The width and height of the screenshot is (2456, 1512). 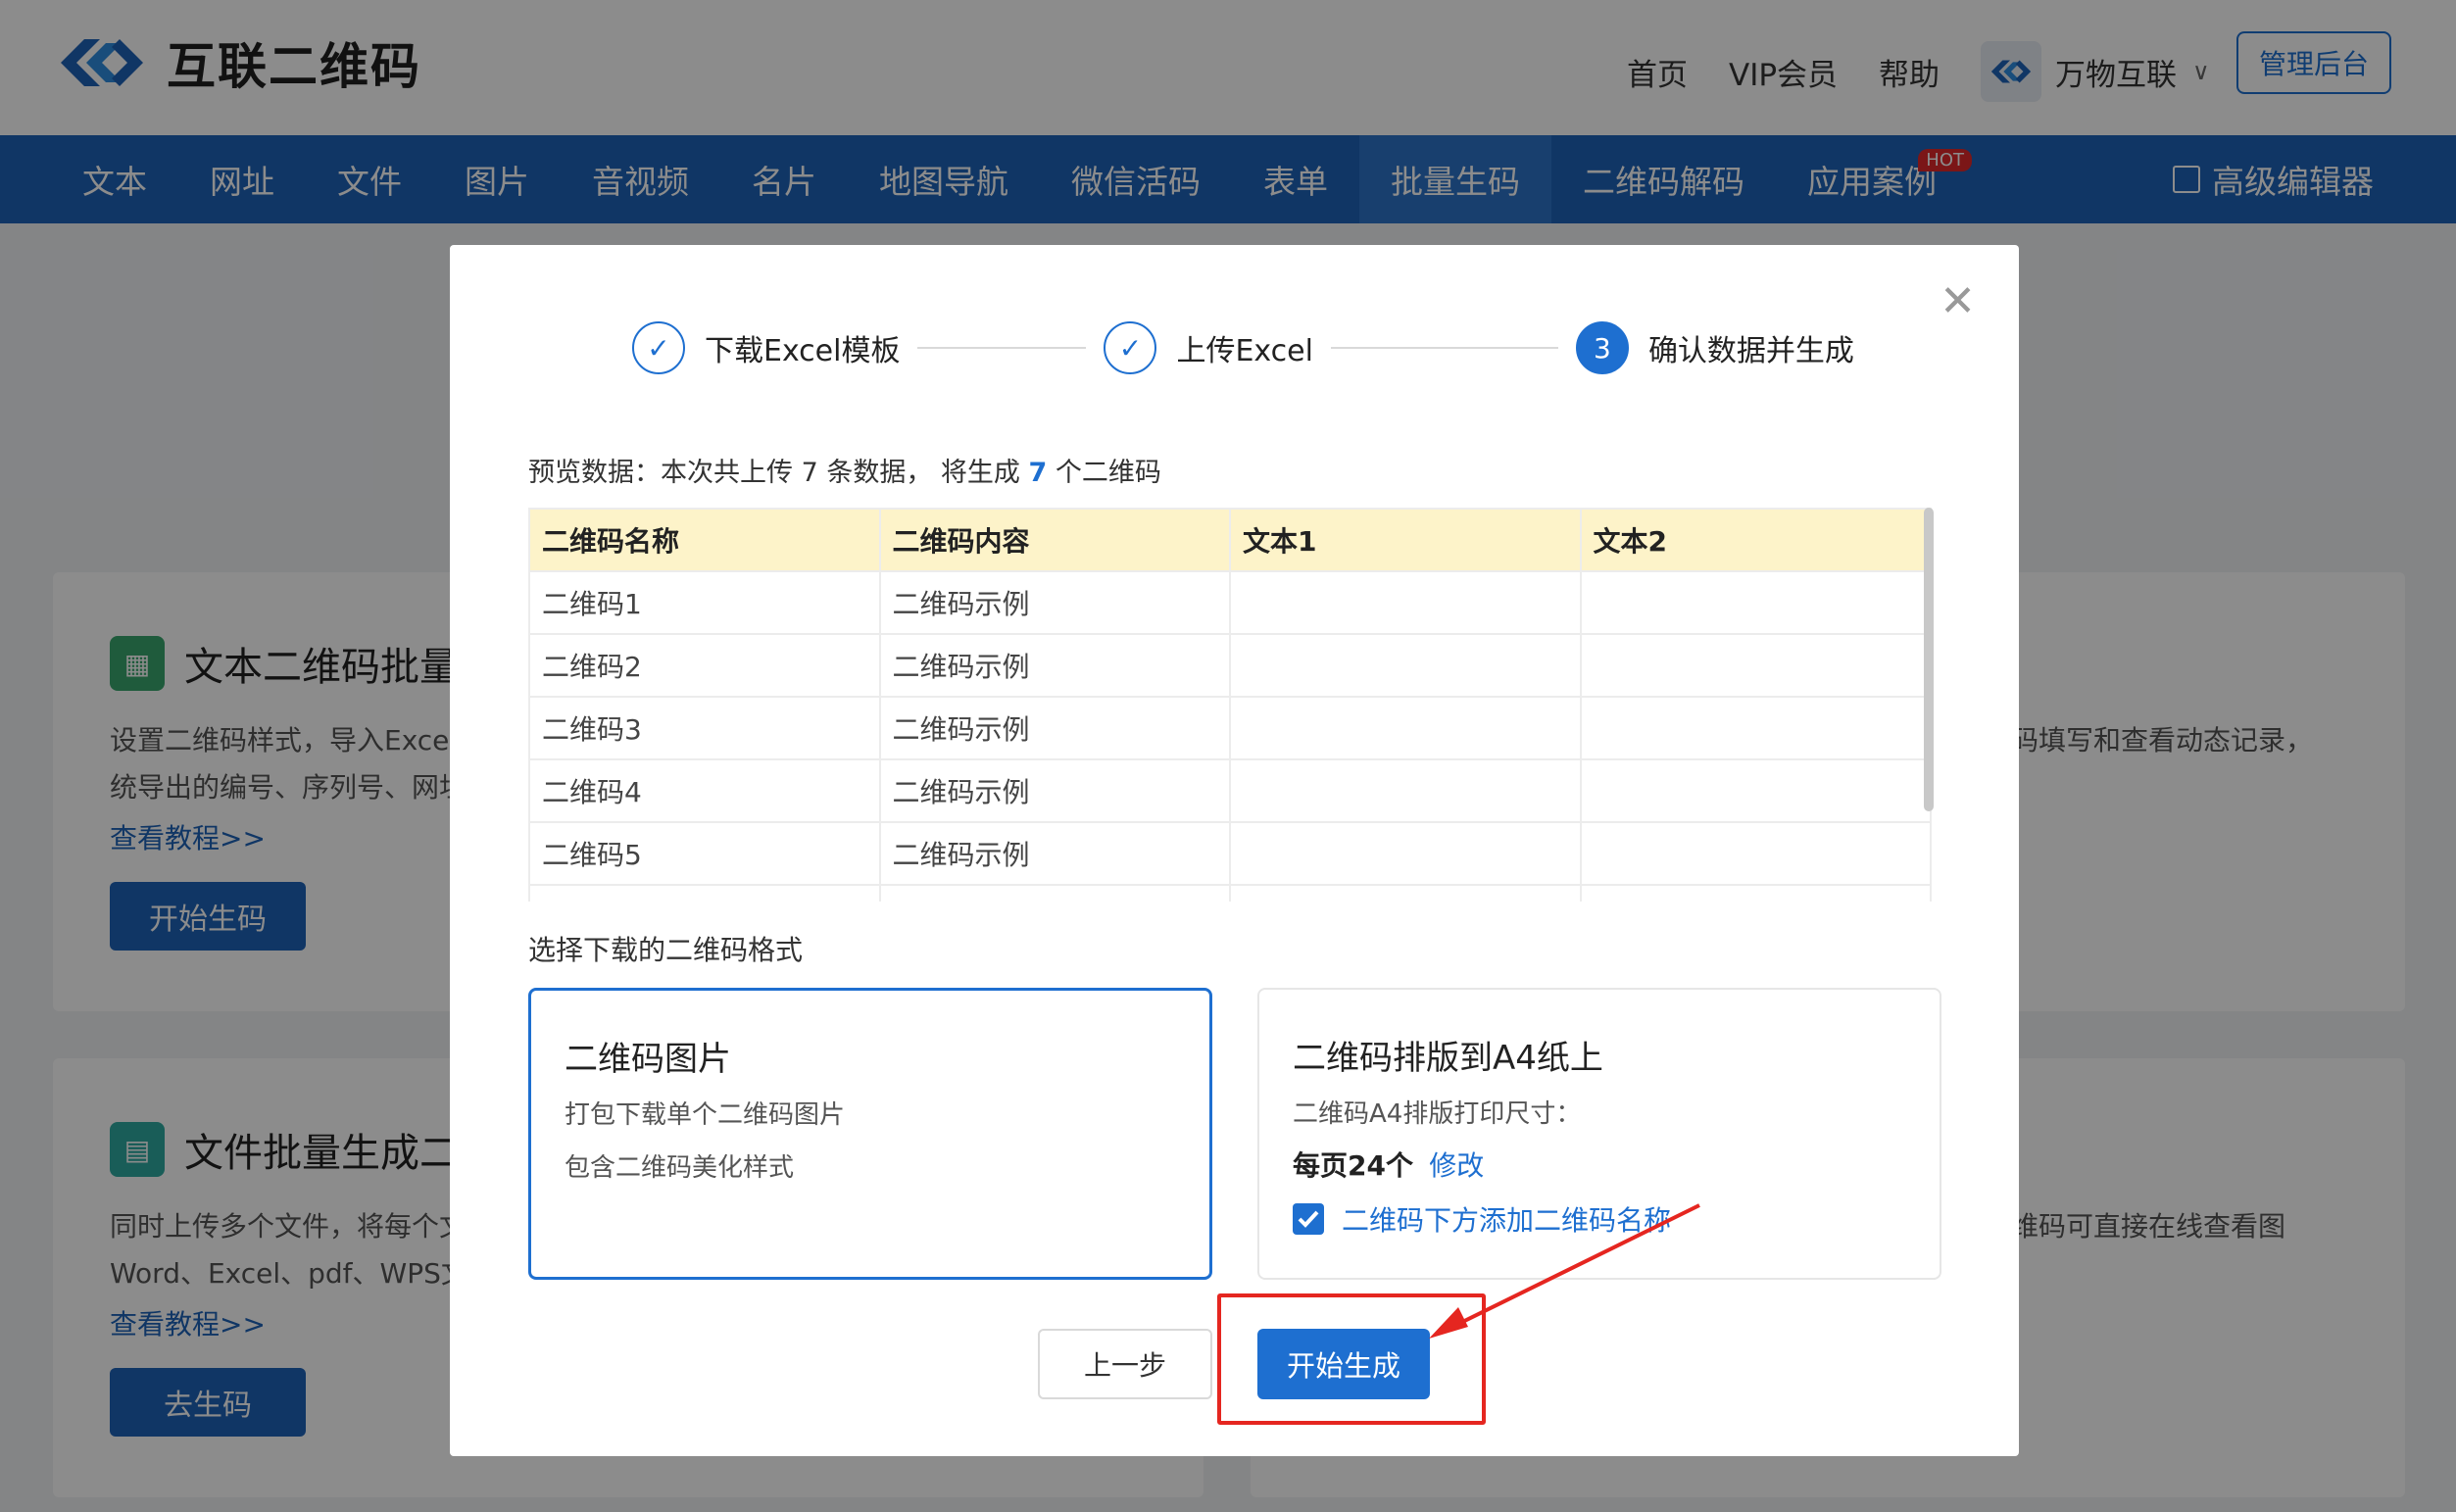 I want to click on step-3-label: 确认数据并生成, so click(x=1750, y=351).